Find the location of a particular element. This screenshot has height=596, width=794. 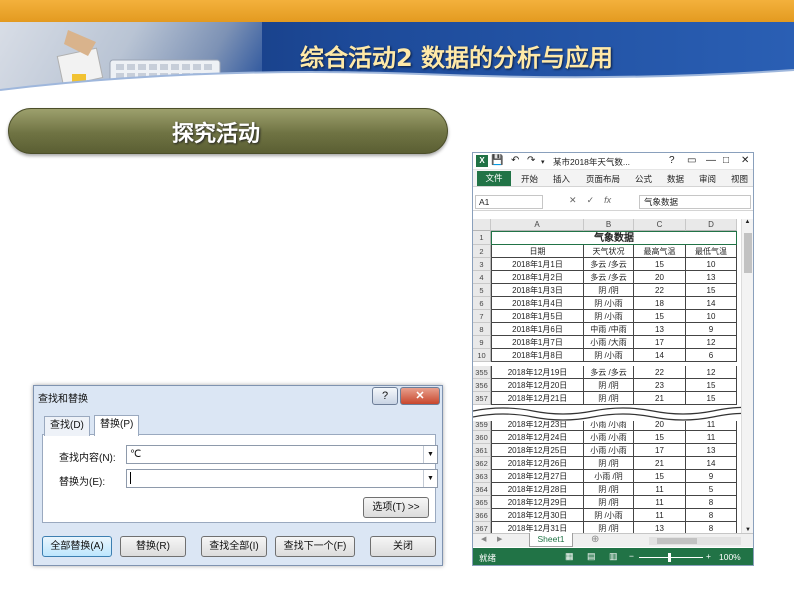

cancel-entry-icon: ✕ is located at coordinates (573, 200).